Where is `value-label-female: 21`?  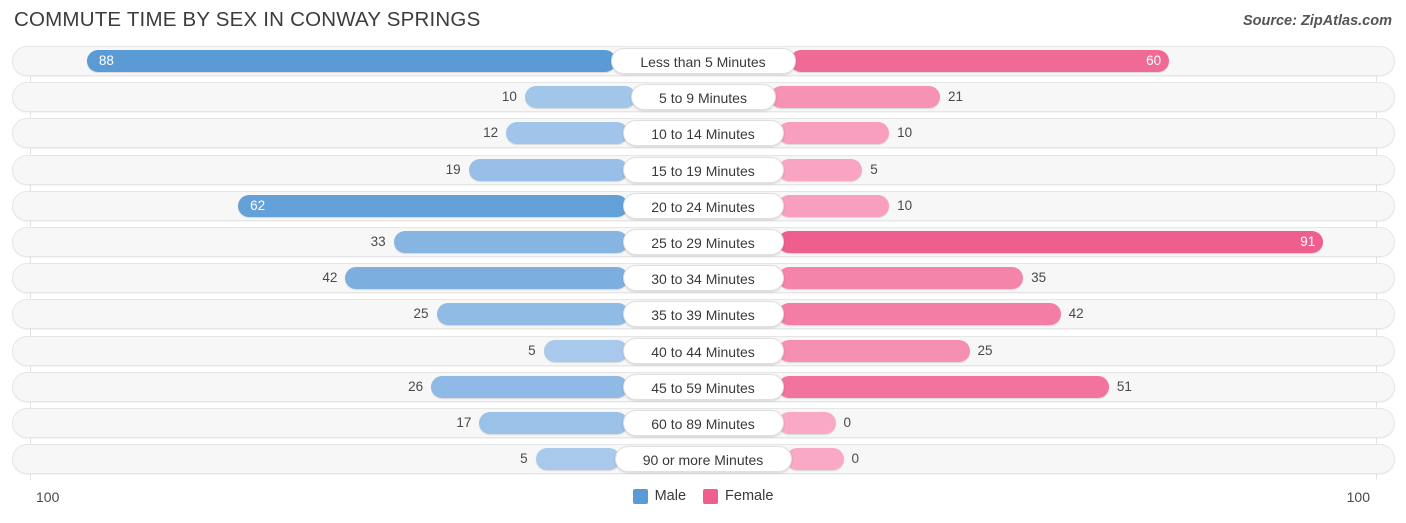 value-label-female: 21 is located at coordinates (956, 97).